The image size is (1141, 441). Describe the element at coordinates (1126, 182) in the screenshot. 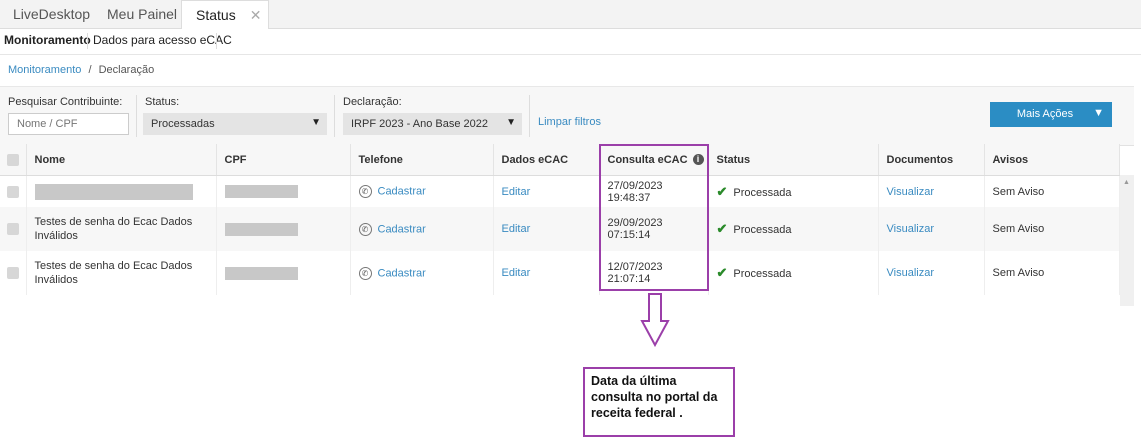

I see `scroll-up-arrow-icon: ▲` at that location.